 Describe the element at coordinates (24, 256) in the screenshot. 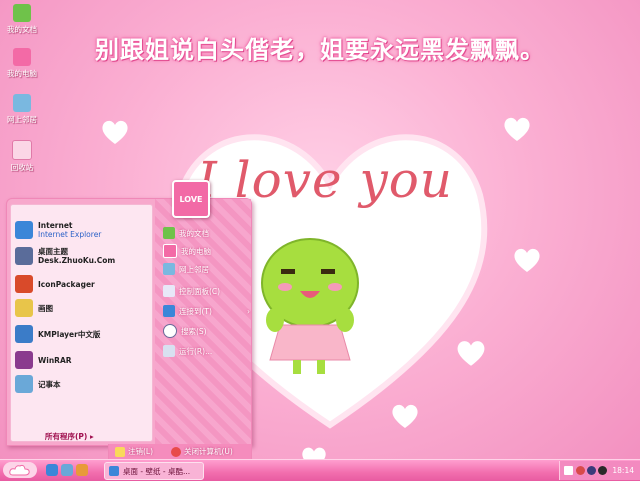

I see `theme-icon` at that location.